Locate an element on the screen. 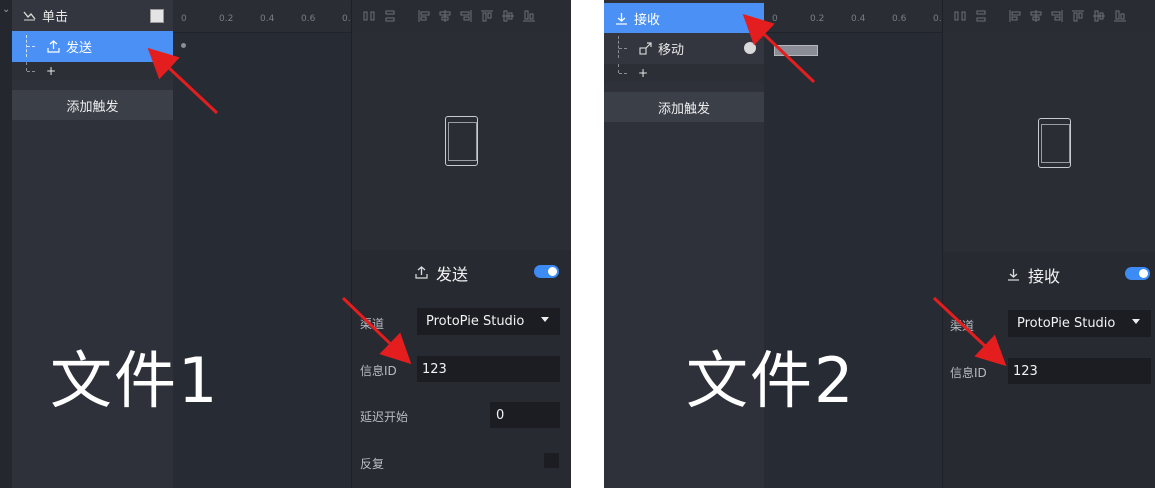 The height and width of the screenshot is (488, 1155). response-send-row: 发送 is located at coordinates (92, 46).